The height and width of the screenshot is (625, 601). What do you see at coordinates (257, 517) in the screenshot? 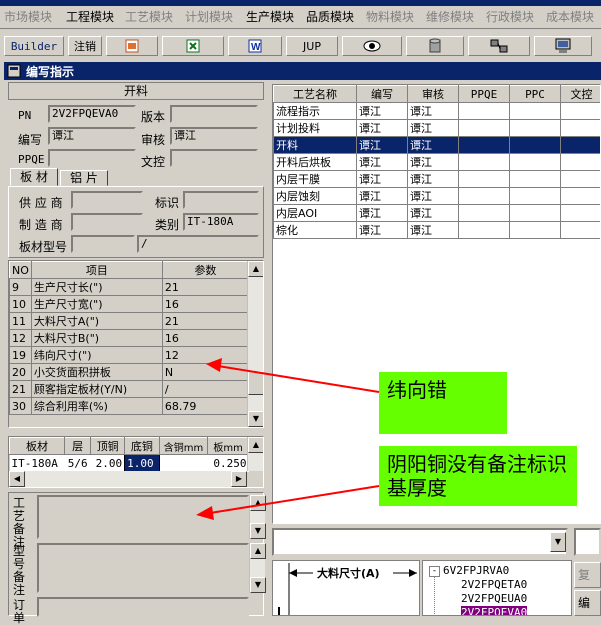
I see `process-note-scrollbar: ▲ ▼` at bounding box center [257, 517].